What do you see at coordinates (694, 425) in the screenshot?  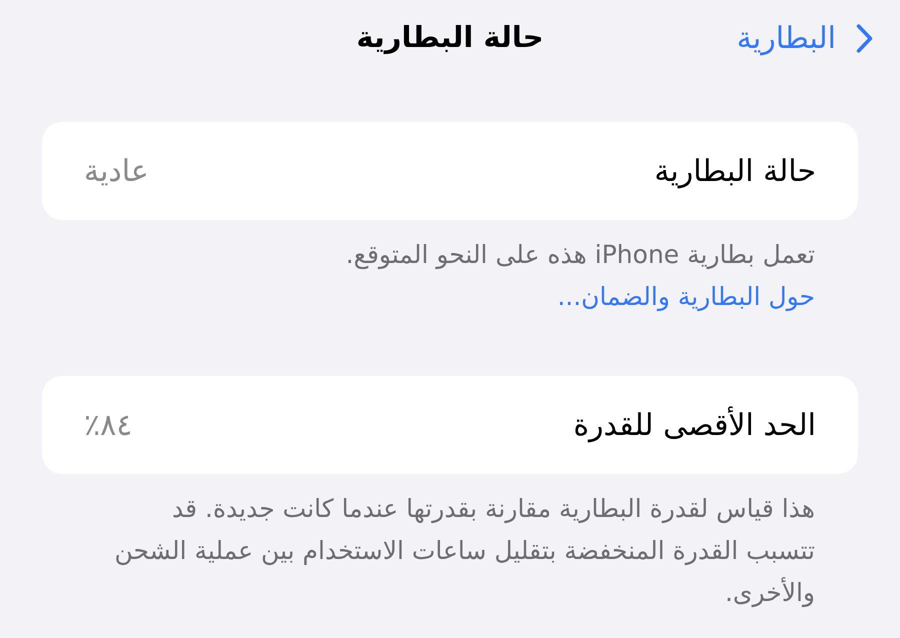 I see `row-label: الحد الأقصى للقدرة` at bounding box center [694, 425].